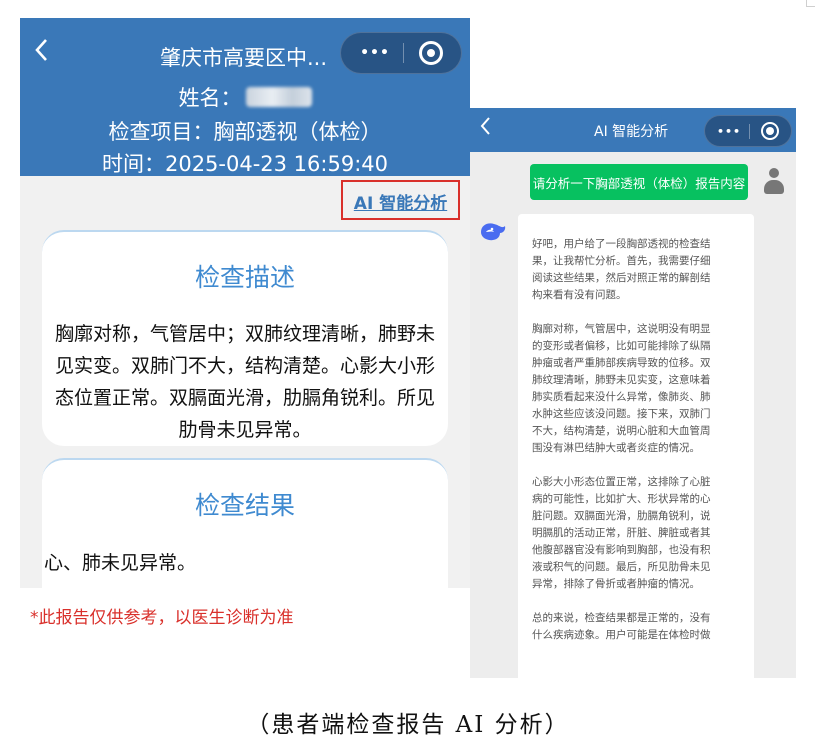 The image size is (816, 748). What do you see at coordinates (244, 505) in the screenshot?
I see `result-title: 检查结果` at bounding box center [244, 505].